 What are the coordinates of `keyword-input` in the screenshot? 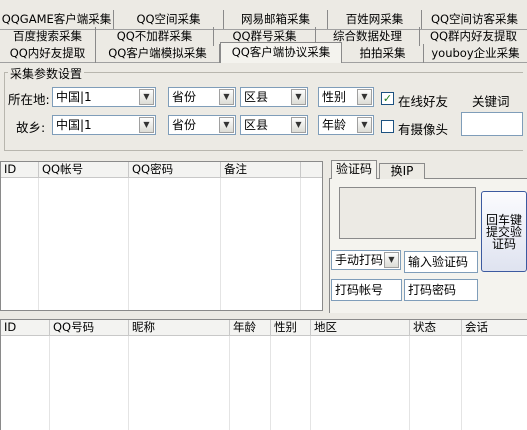 It's located at (492, 124).